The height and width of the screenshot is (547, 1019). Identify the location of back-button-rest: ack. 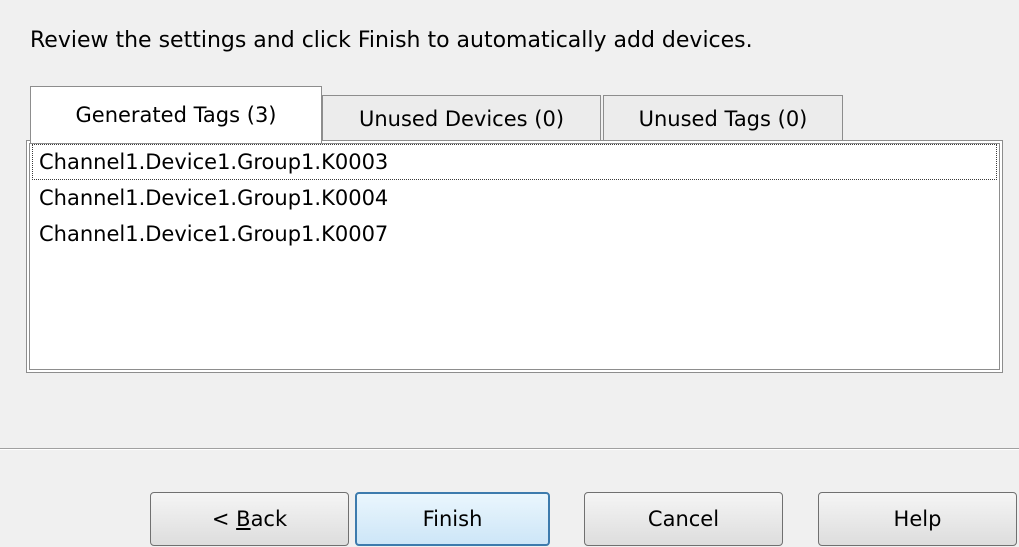
(269, 519).